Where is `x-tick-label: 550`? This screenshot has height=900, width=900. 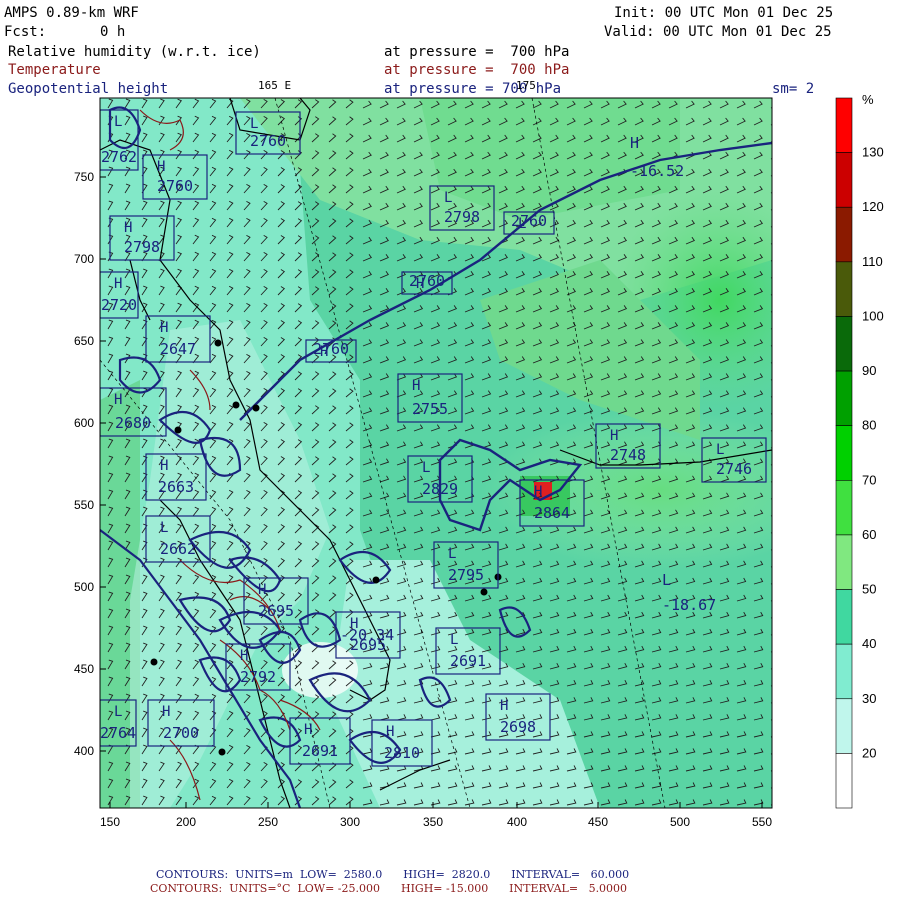
x-tick-label: 550 is located at coordinates (762, 822).